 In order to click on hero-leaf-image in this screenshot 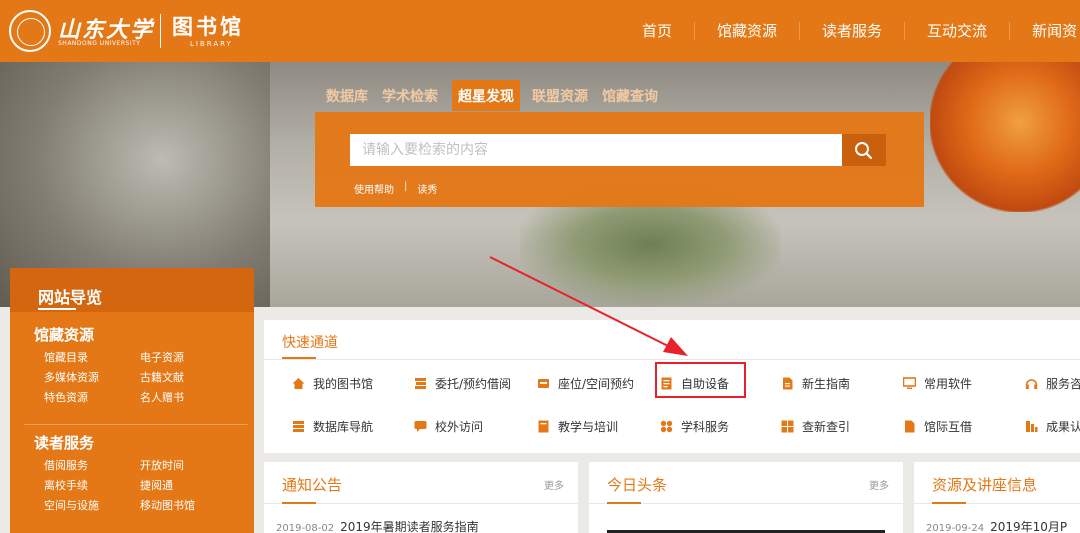, I will do `click(1005, 137)`.